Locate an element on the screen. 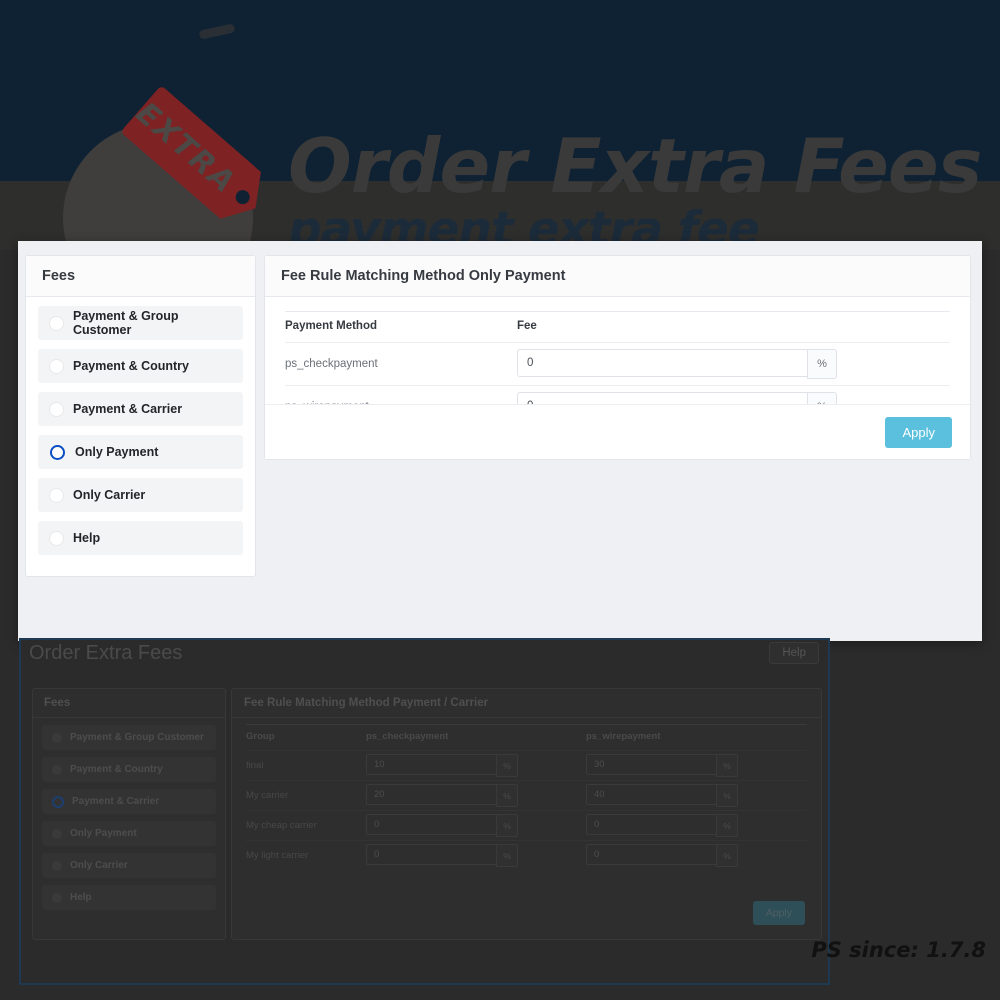 The height and width of the screenshot is (1000, 1000). apply-button: Apply is located at coordinates (918, 432).